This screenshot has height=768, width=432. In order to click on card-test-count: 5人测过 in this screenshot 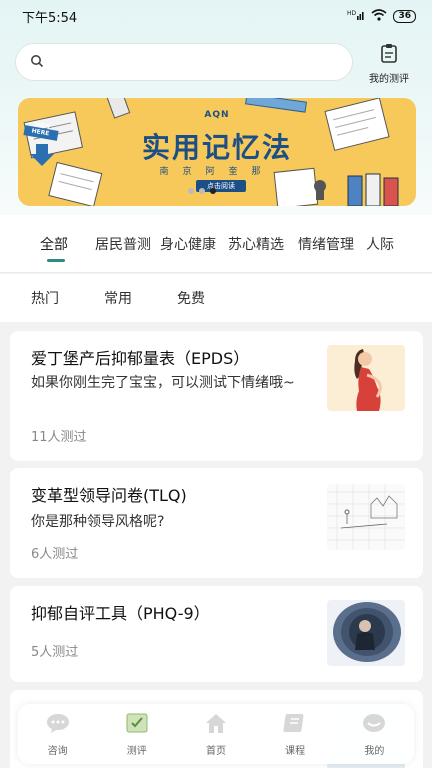, I will do `click(55, 652)`.